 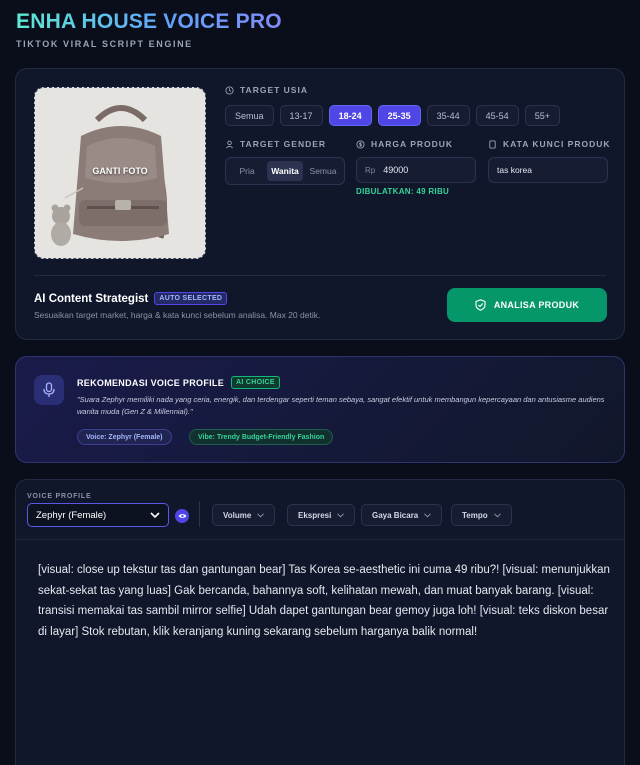 I want to click on voice-profile-value: Zephyr (Female), so click(x=71, y=515).